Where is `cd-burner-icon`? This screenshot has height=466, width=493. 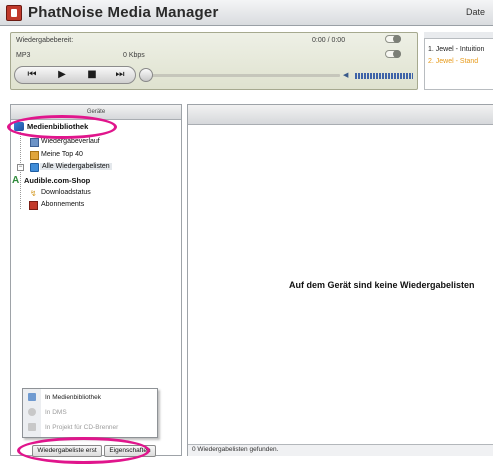 cd-burner-icon is located at coordinates (32, 427).